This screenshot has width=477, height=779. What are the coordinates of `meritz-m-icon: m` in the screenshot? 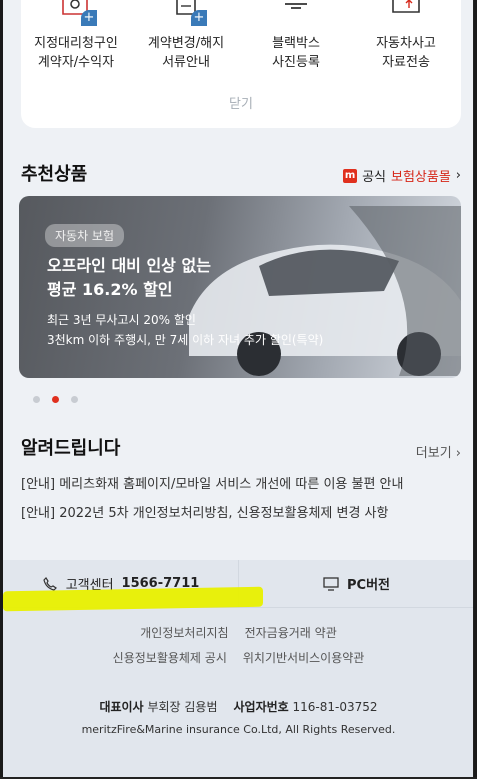 It's located at (350, 175).